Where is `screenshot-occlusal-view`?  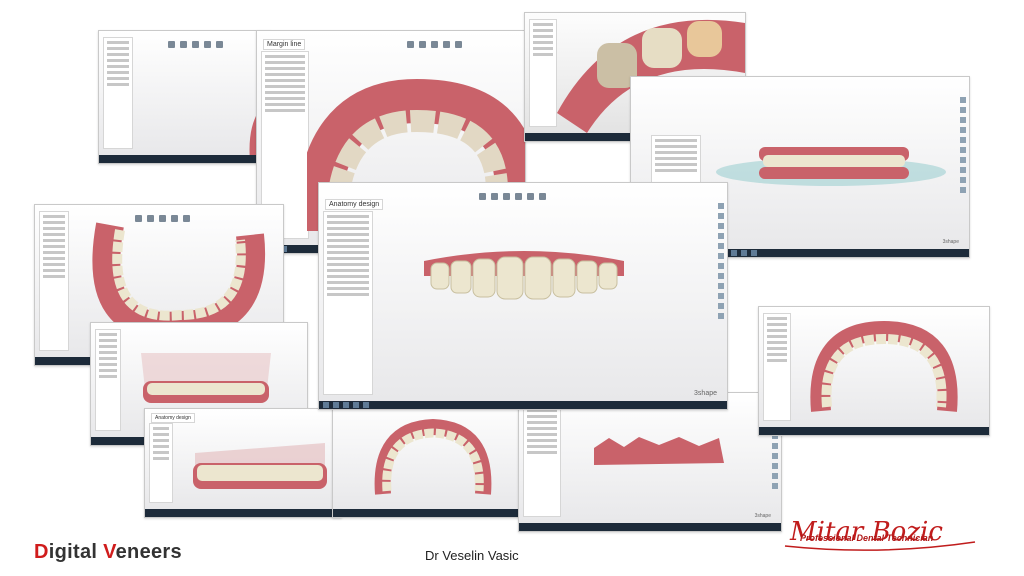 screenshot-occlusal-view is located at coordinates (430, 458).